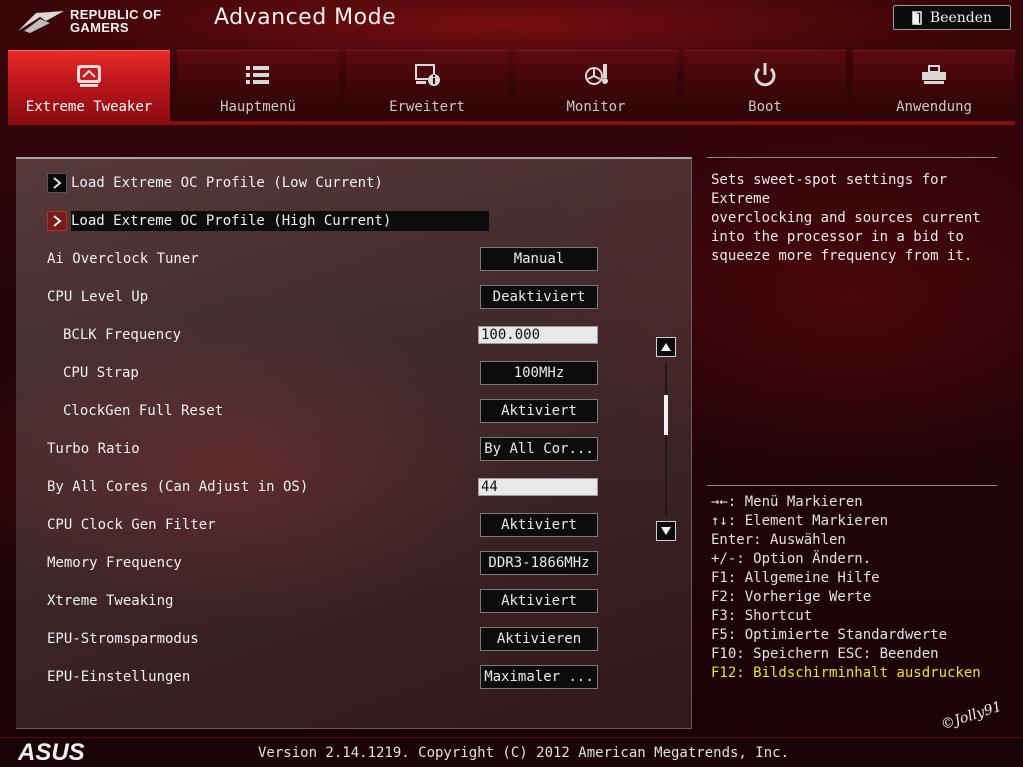 The image size is (1023, 767). What do you see at coordinates (778, 540) in the screenshot?
I see `key-legend-item: Enter: Auswählen` at bounding box center [778, 540].